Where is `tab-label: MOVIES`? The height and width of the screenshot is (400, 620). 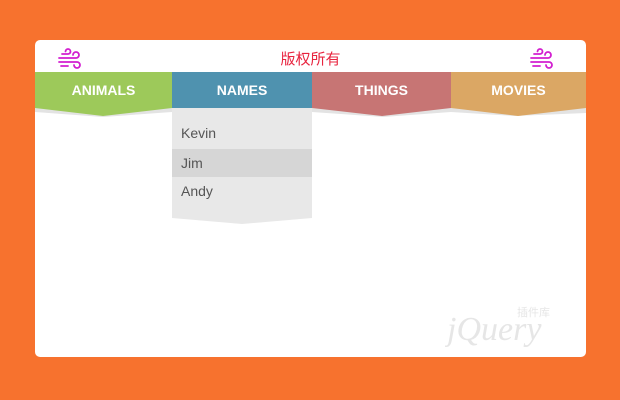
tab-label: MOVIES is located at coordinates (518, 90).